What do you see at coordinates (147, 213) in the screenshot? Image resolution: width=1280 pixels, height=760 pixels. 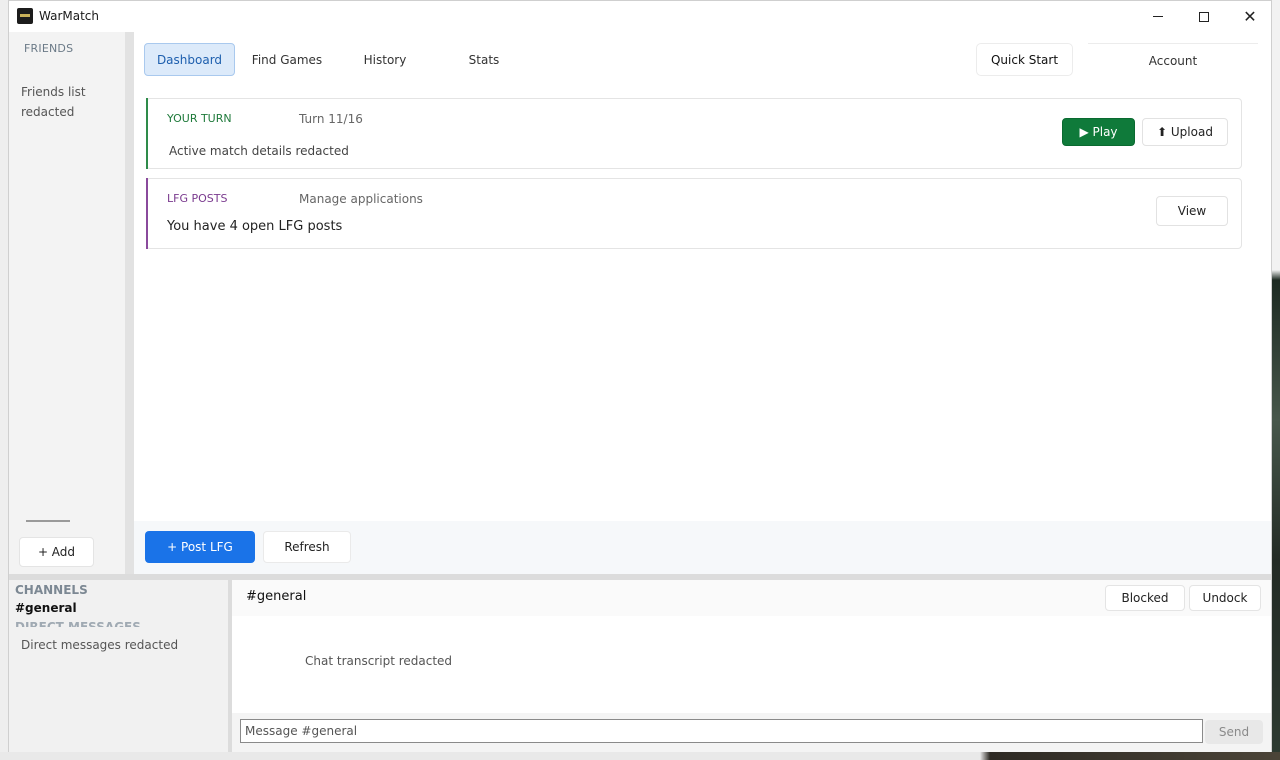 I see `lfg-accent-bar` at bounding box center [147, 213].